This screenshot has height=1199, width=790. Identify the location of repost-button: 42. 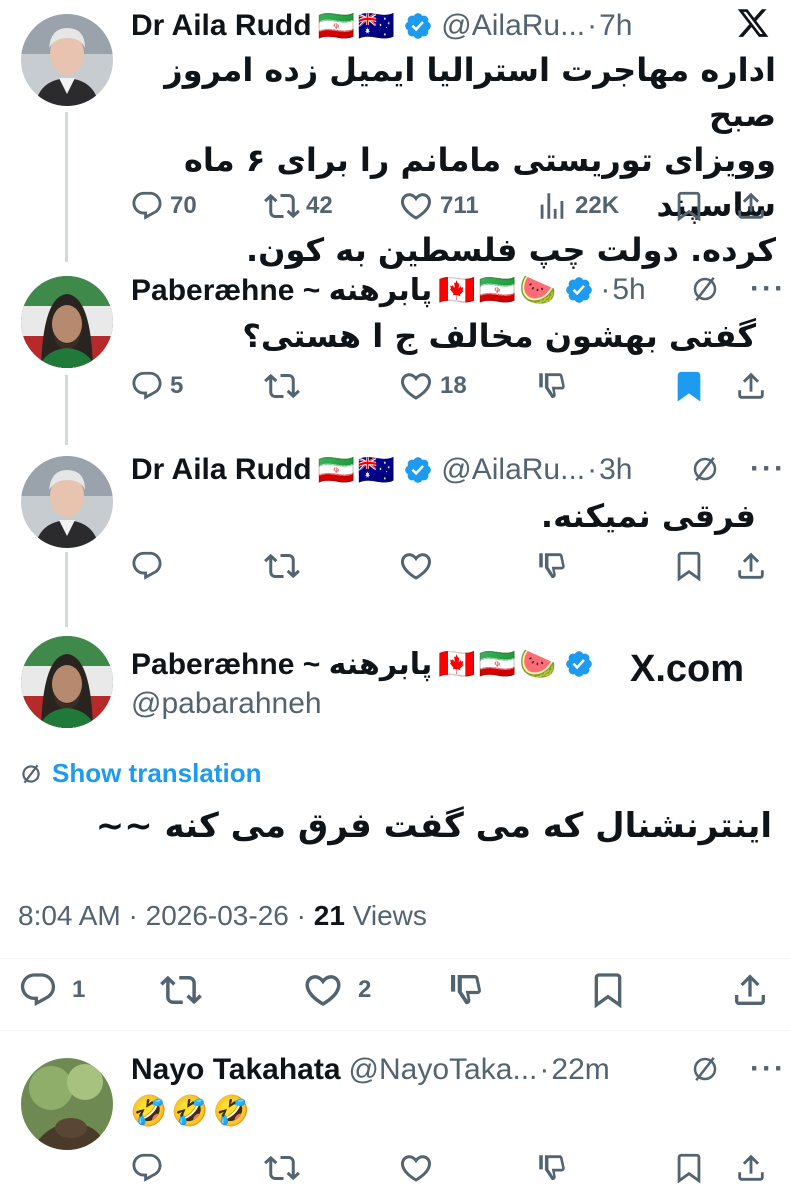
(298, 206).